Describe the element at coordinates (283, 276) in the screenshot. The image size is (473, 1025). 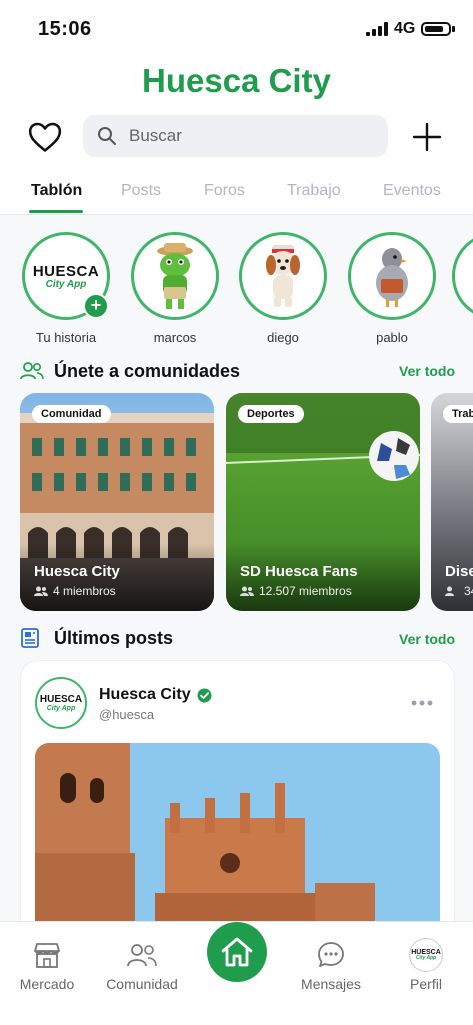
I see `dog-avatar` at that location.